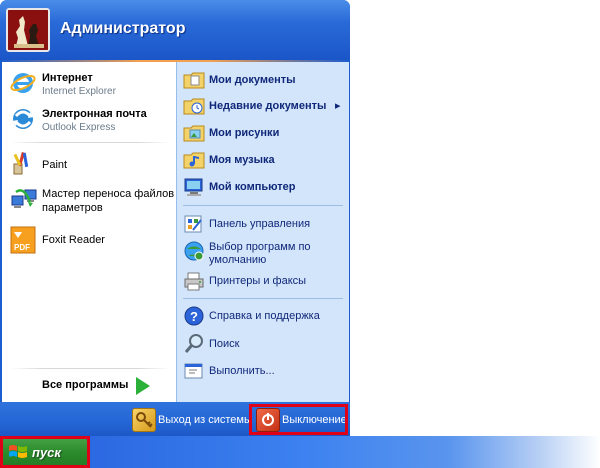  I want to click on all-programs-separator, so click(90, 368).